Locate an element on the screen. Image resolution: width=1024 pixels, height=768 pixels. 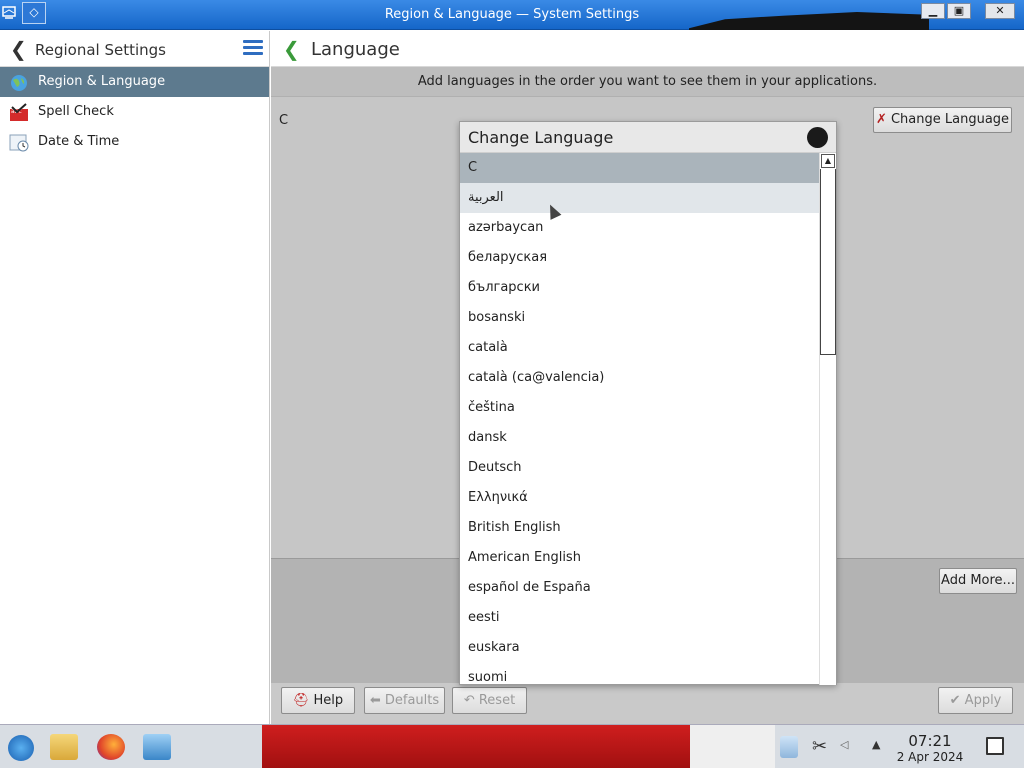
sidebar-title: Regional Settings is located at coordinates (101, 50).